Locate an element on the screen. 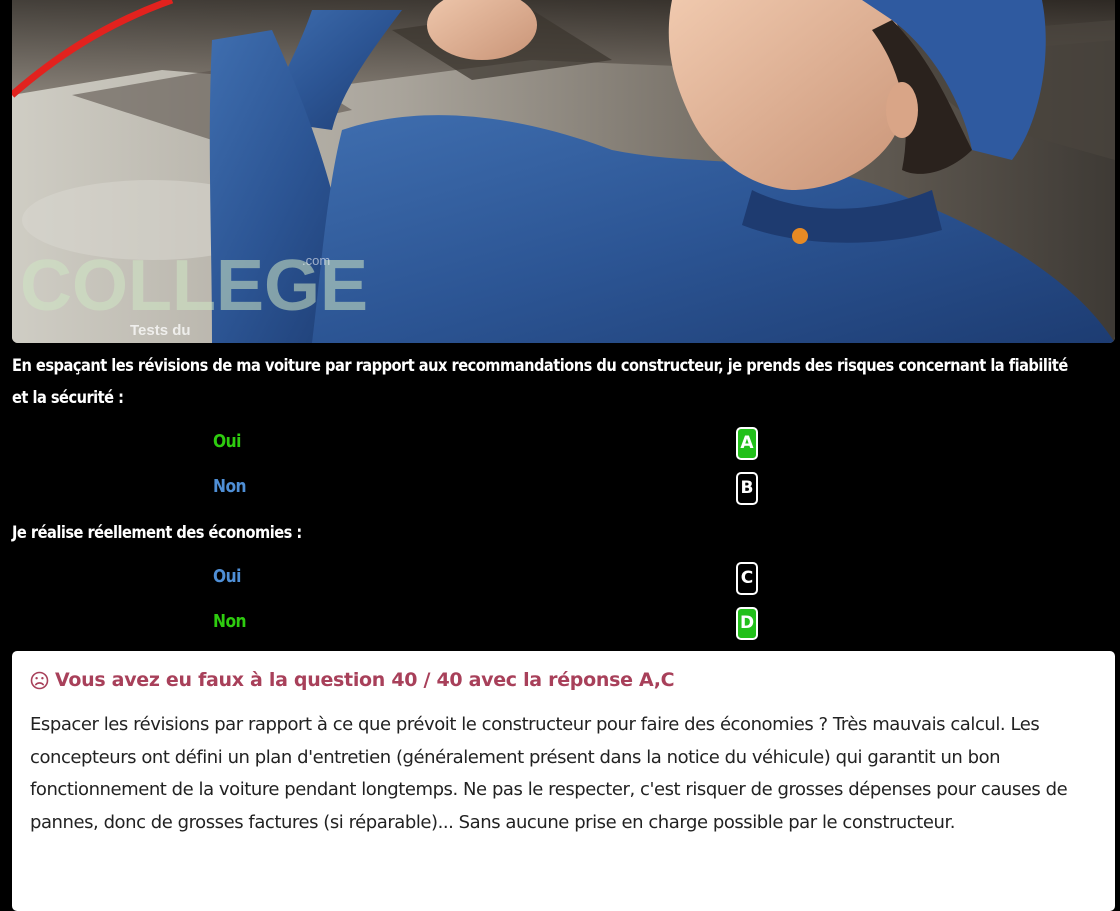  sad-face-icon is located at coordinates (39, 680).